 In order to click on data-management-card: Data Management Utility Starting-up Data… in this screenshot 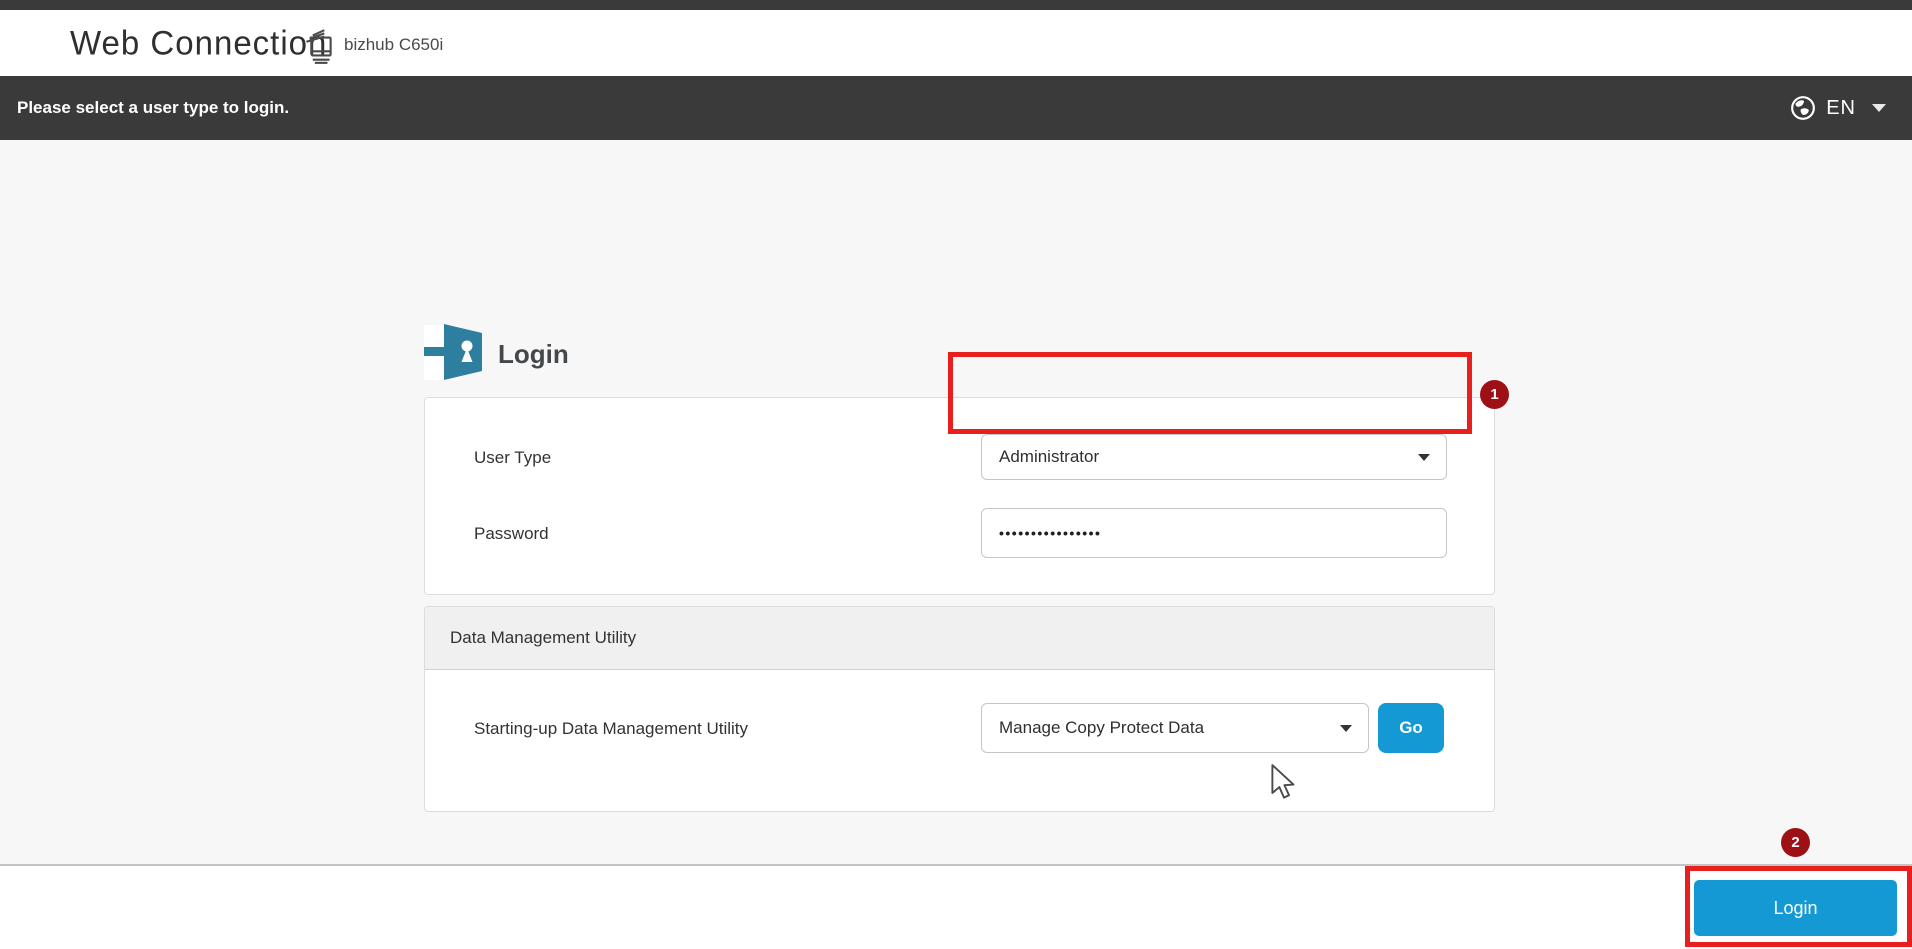, I will do `click(959, 709)`.